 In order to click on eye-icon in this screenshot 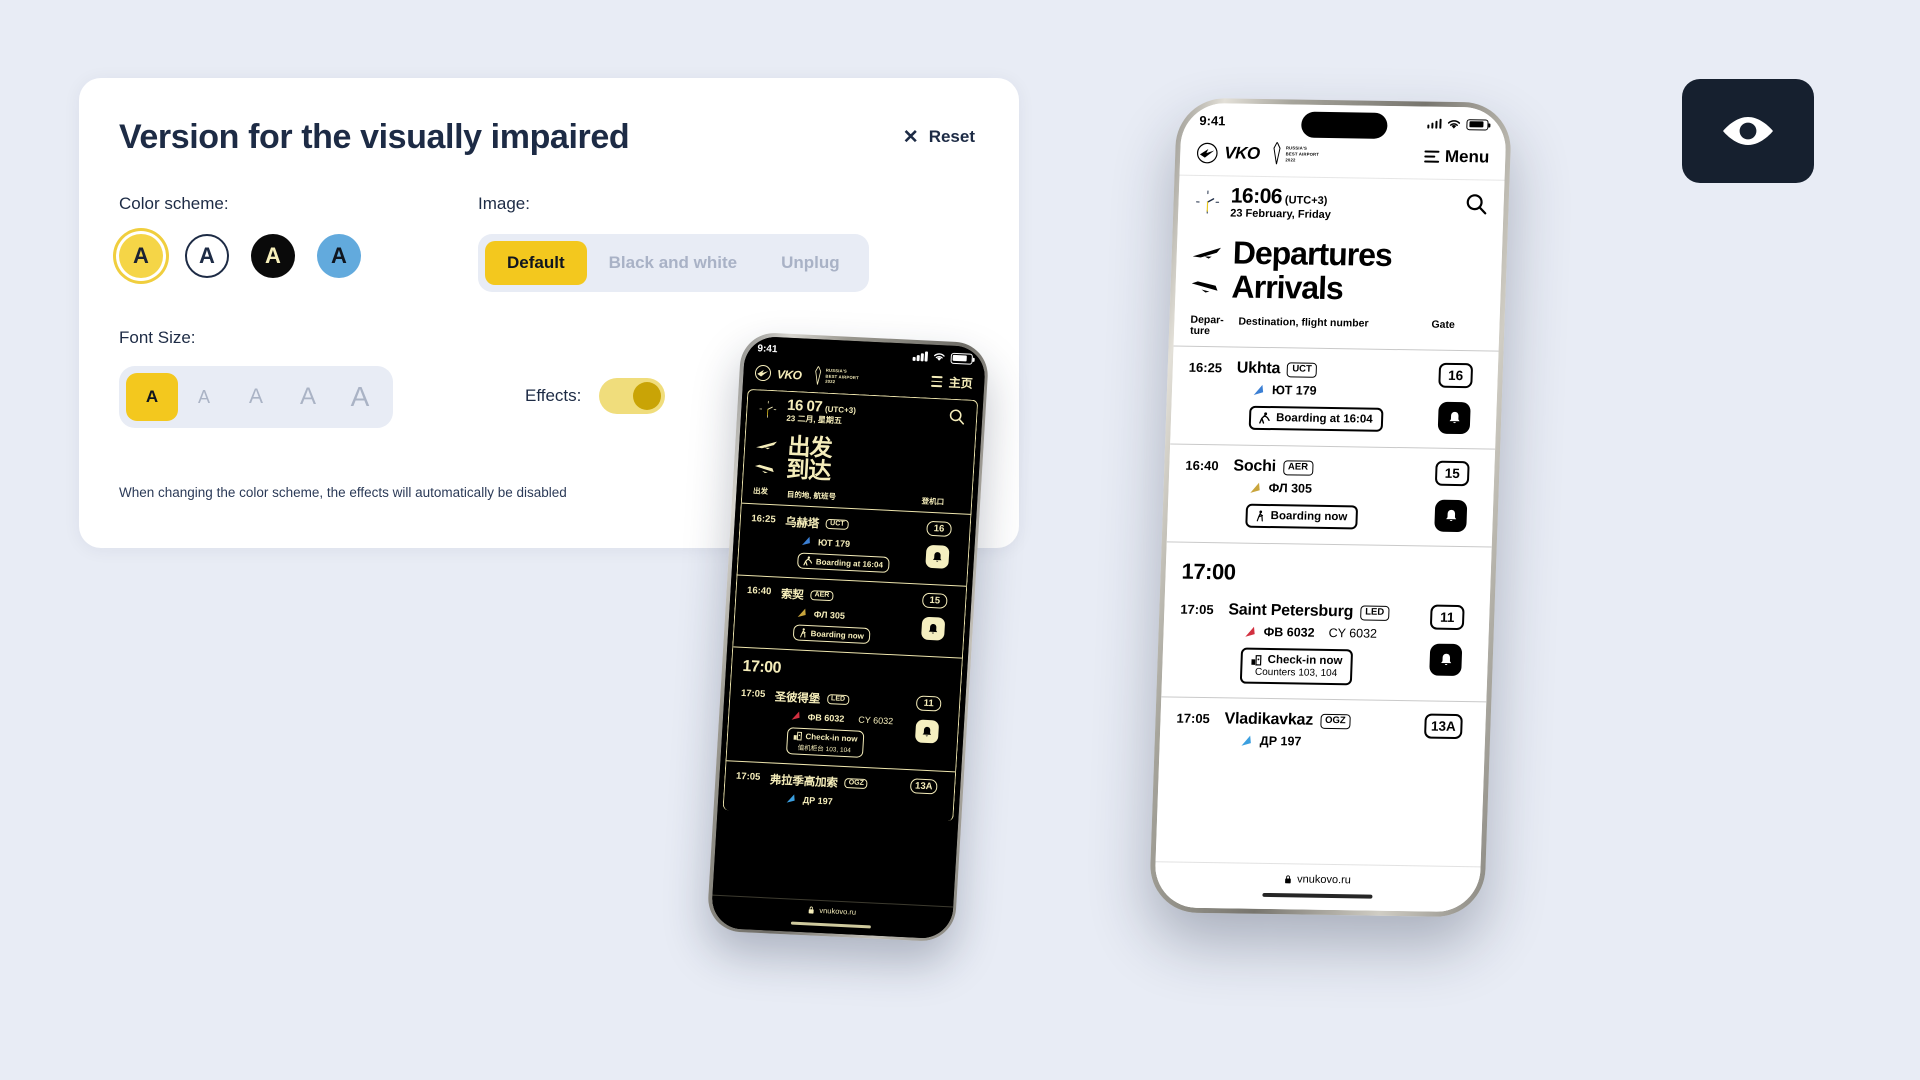, I will do `click(1748, 131)`.